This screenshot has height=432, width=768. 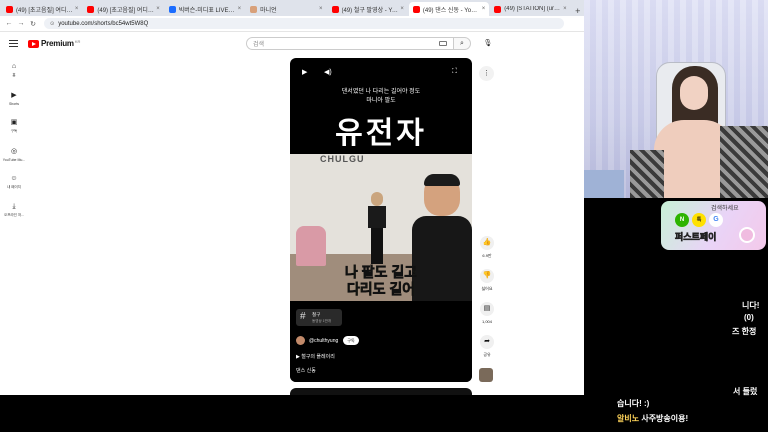 I want to click on video-frame: CHULGU 나 팔도 길고 다리도 길어, so click(x=381, y=227).